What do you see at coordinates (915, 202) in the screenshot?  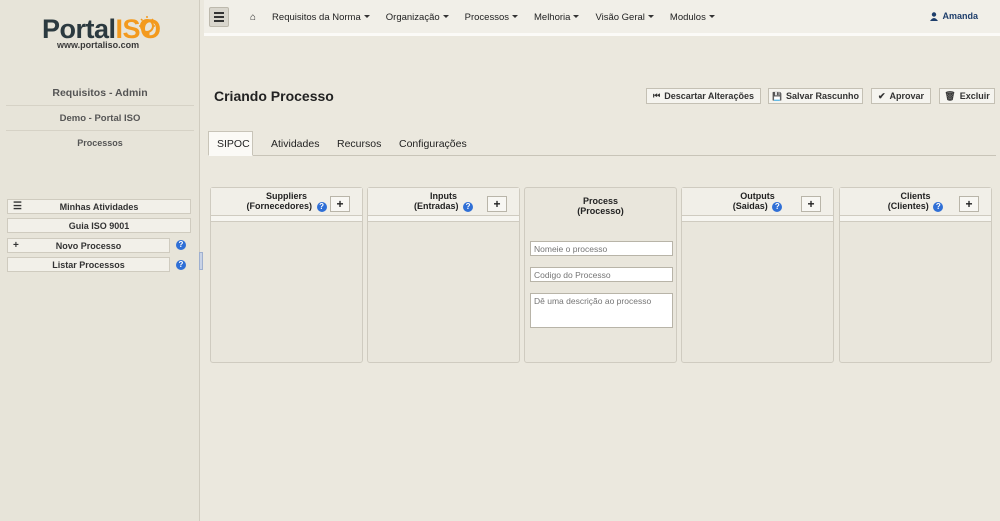 I see `column-header: Clients (Clientes) ? +` at bounding box center [915, 202].